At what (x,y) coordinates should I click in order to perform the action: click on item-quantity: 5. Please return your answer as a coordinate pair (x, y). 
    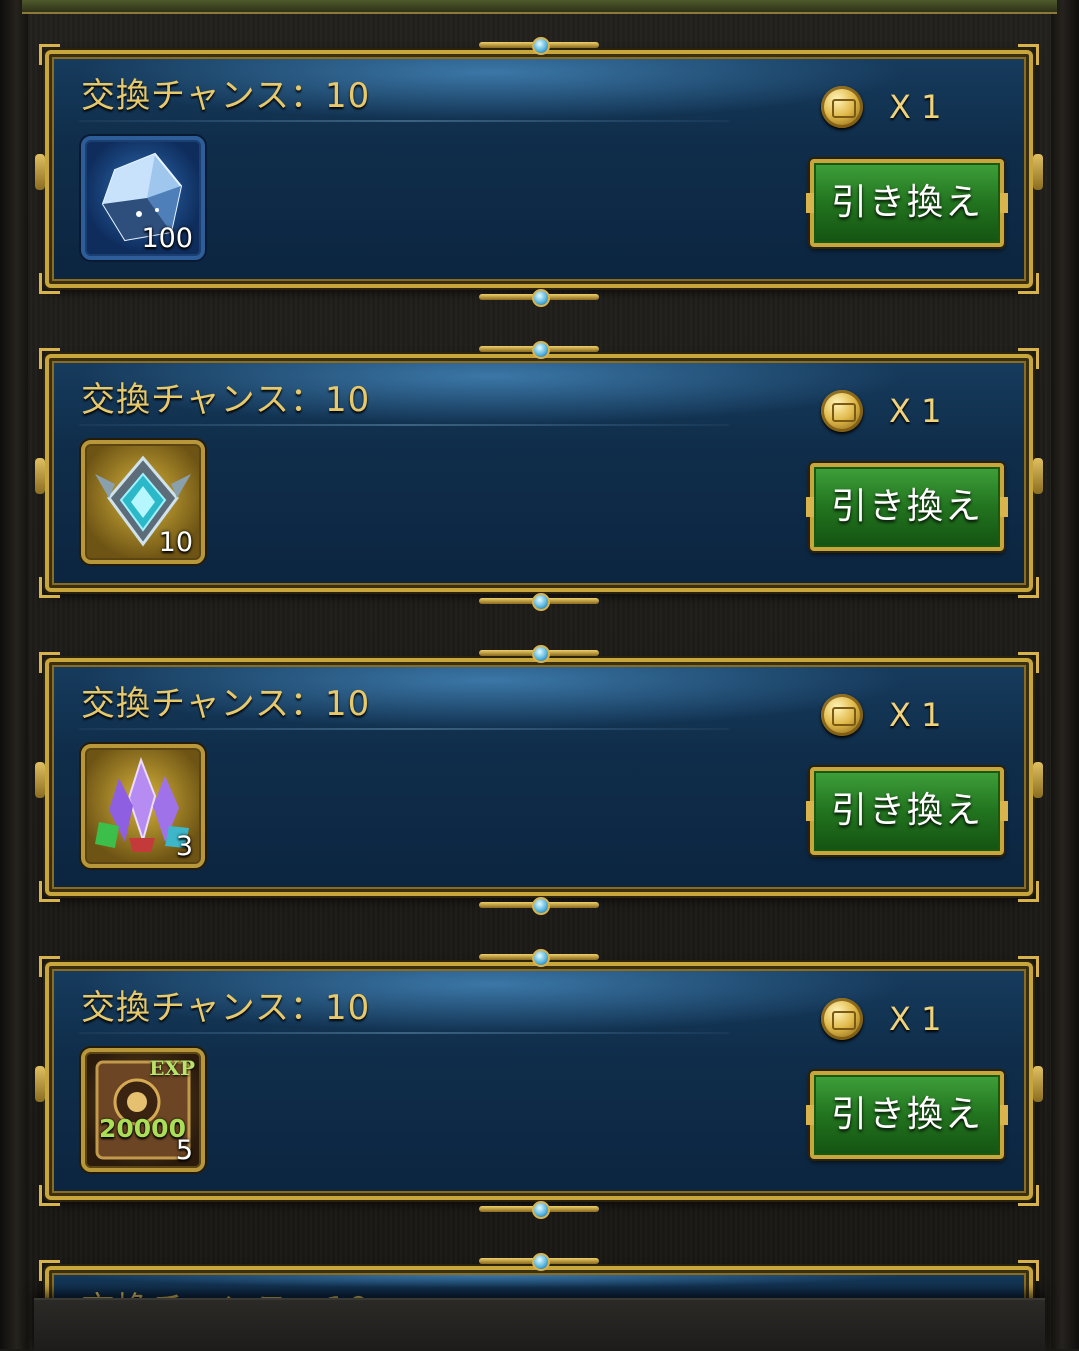
    Looking at the image, I should click on (184, 1150).